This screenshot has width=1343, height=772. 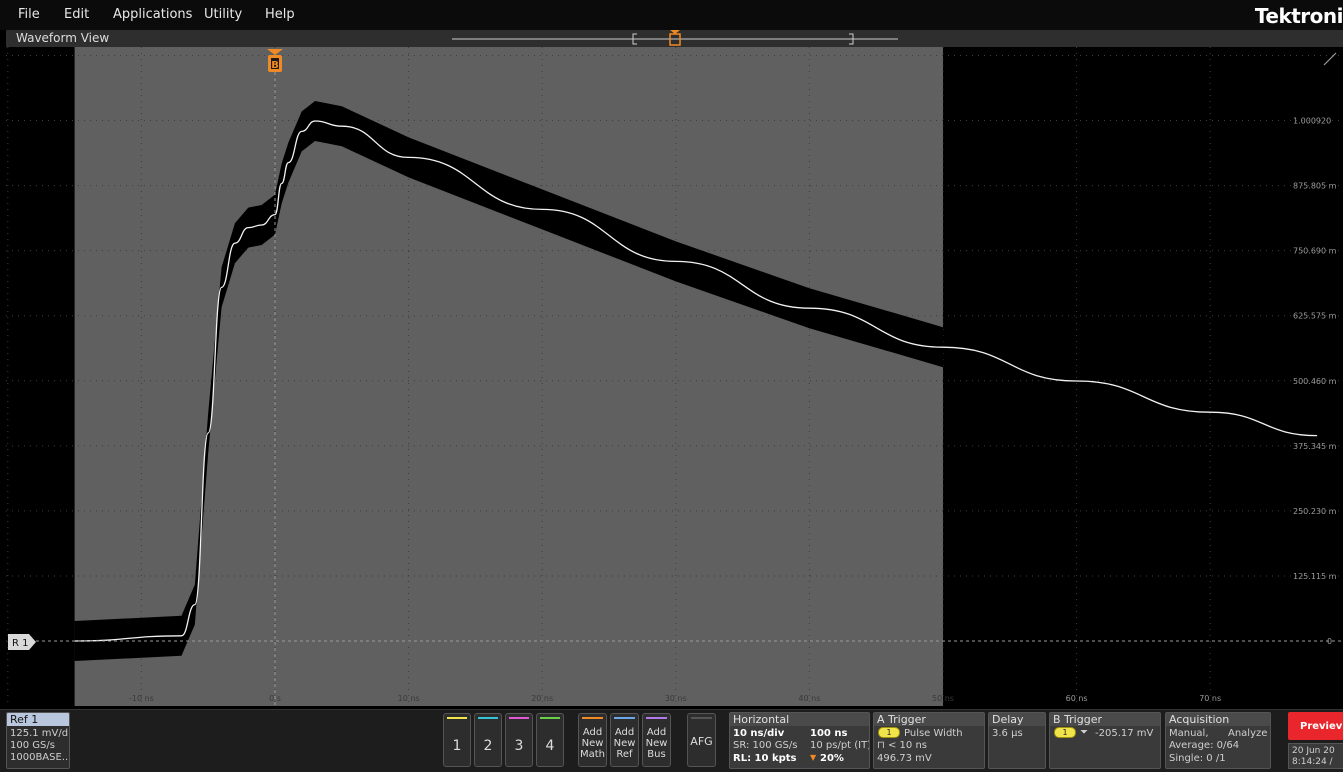 I want to click on b-trigger-level: -205.17 mV, so click(x=1124, y=733).